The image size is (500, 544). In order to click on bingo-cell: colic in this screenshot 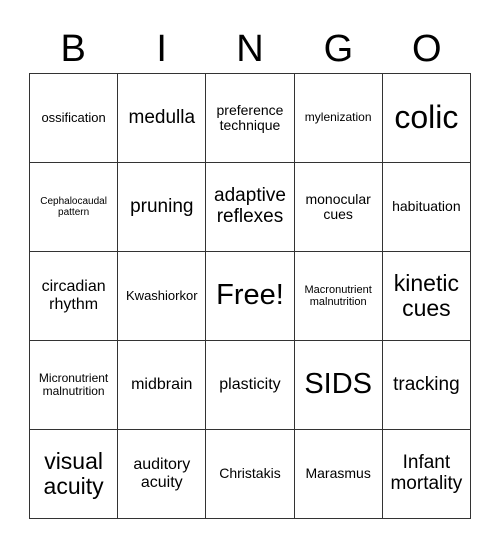, I will do `click(426, 118)`.